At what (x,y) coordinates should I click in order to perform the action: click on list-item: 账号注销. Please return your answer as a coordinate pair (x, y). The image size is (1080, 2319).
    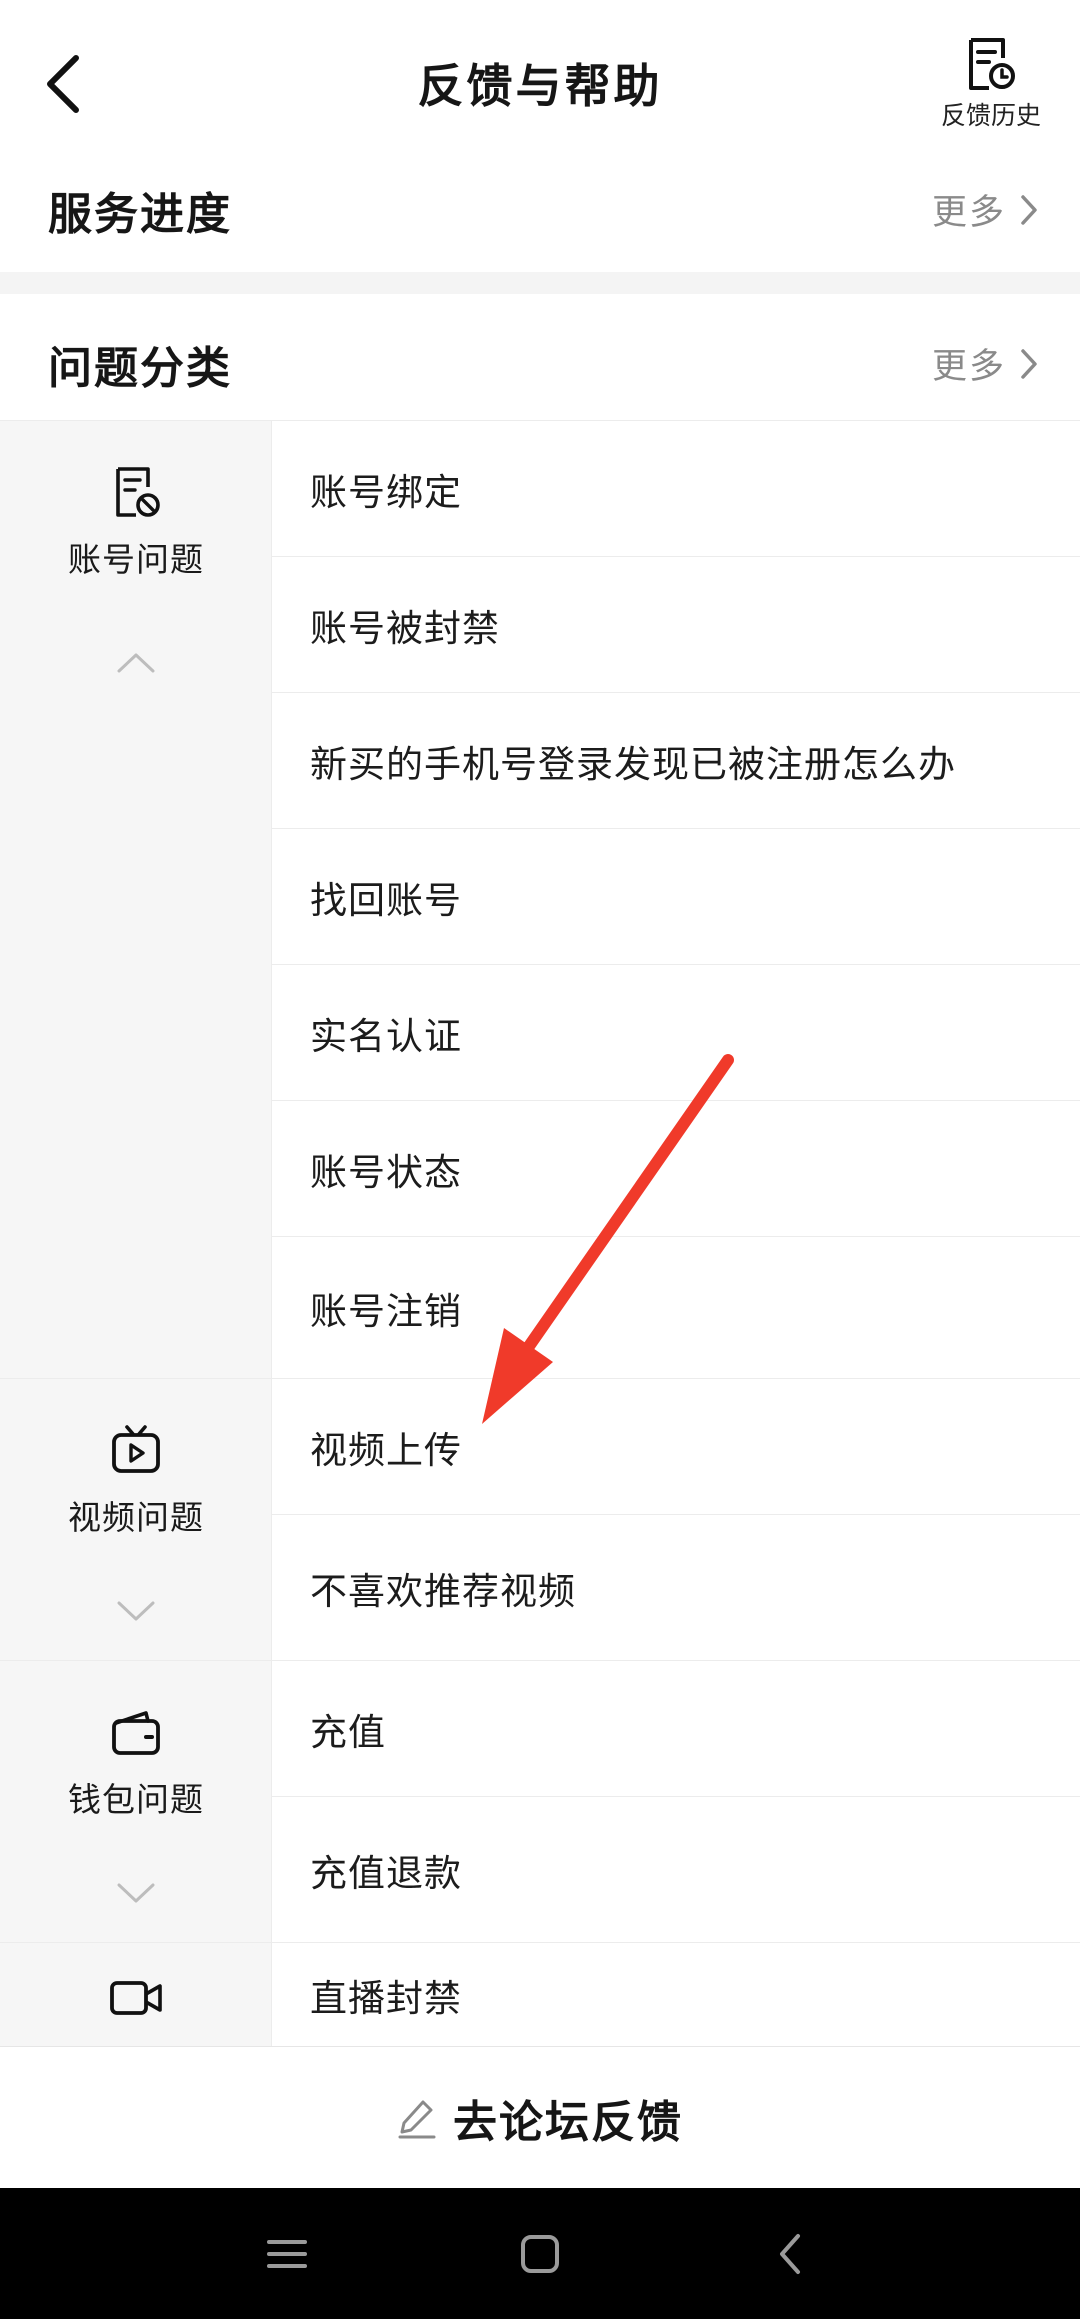
    Looking at the image, I should click on (676, 1308).